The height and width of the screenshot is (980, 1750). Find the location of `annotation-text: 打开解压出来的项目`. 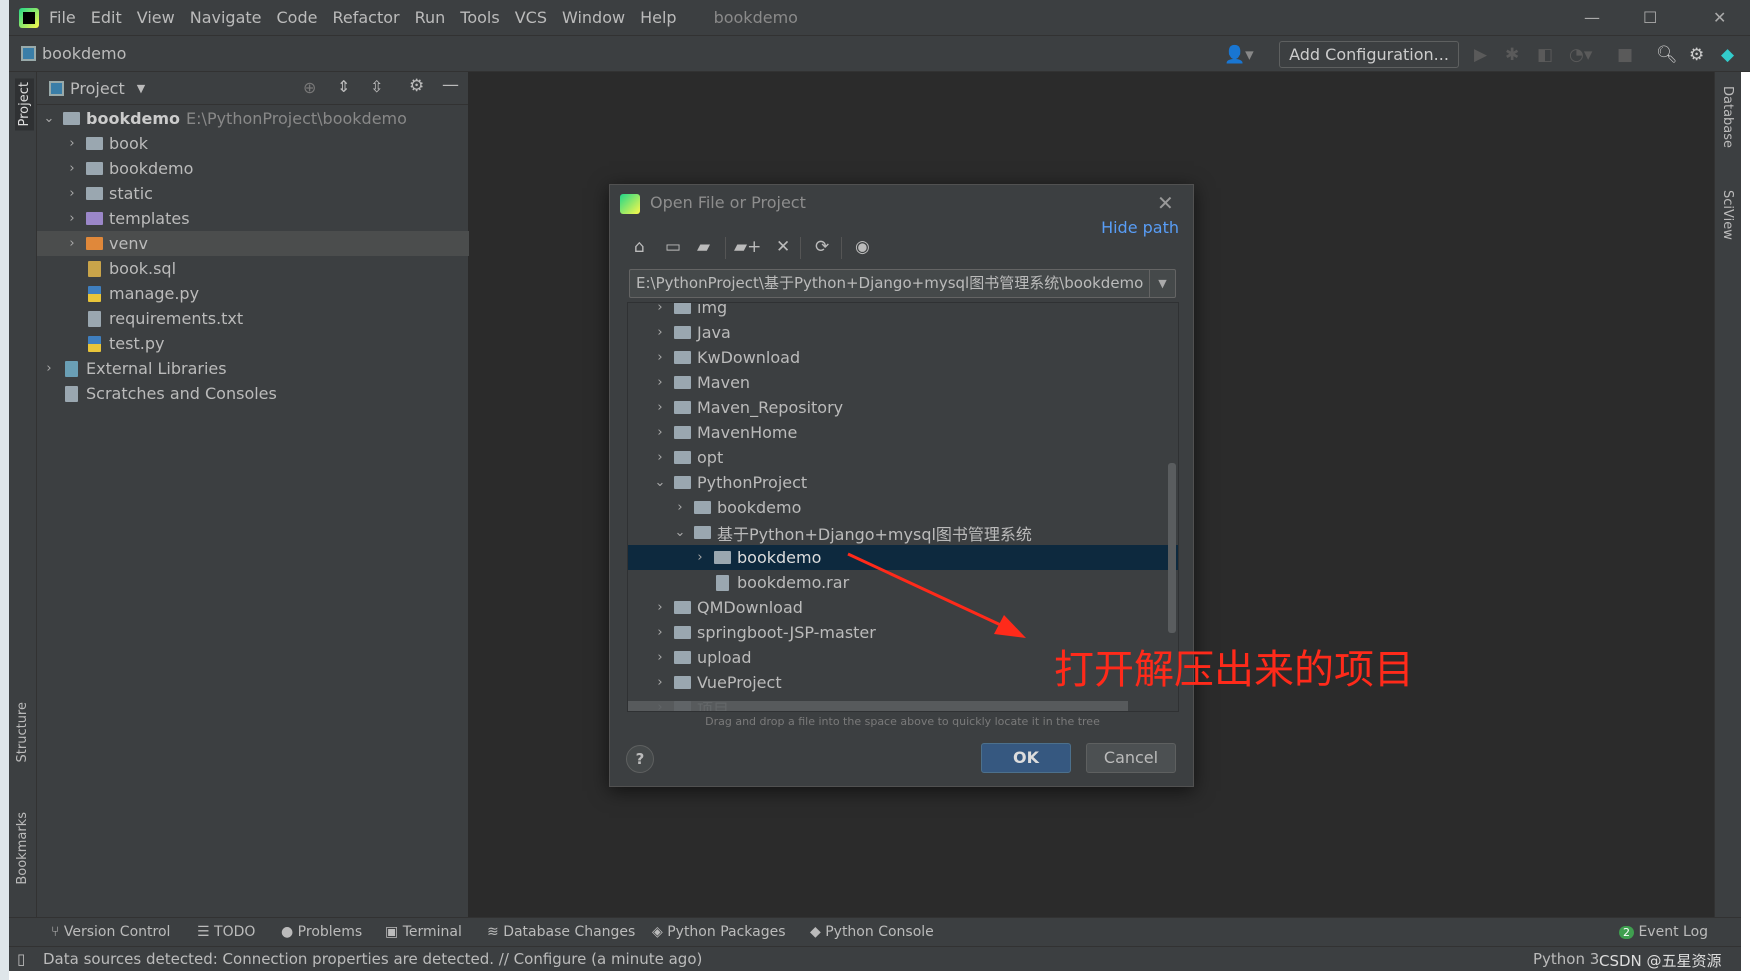

annotation-text: 打开解压出来的项目 is located at coordinates (1234, 670).